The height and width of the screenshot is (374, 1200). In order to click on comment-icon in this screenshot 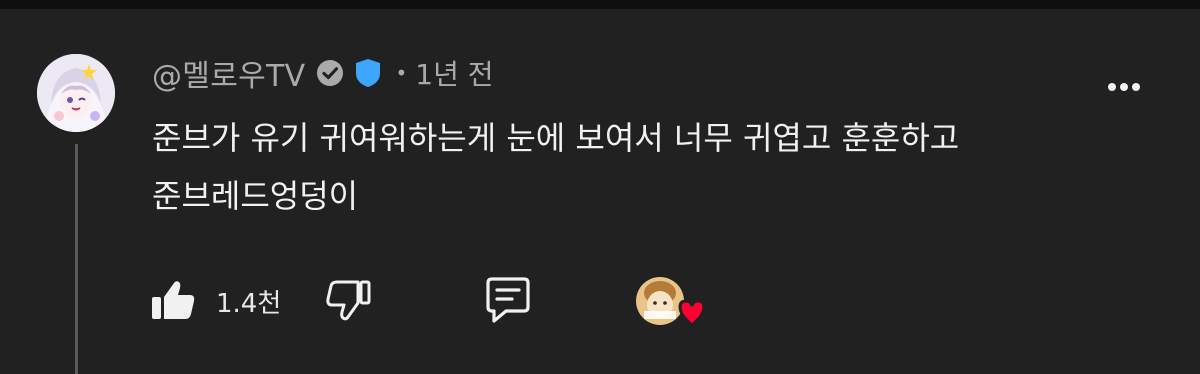, I will do `click(508, 300)`.